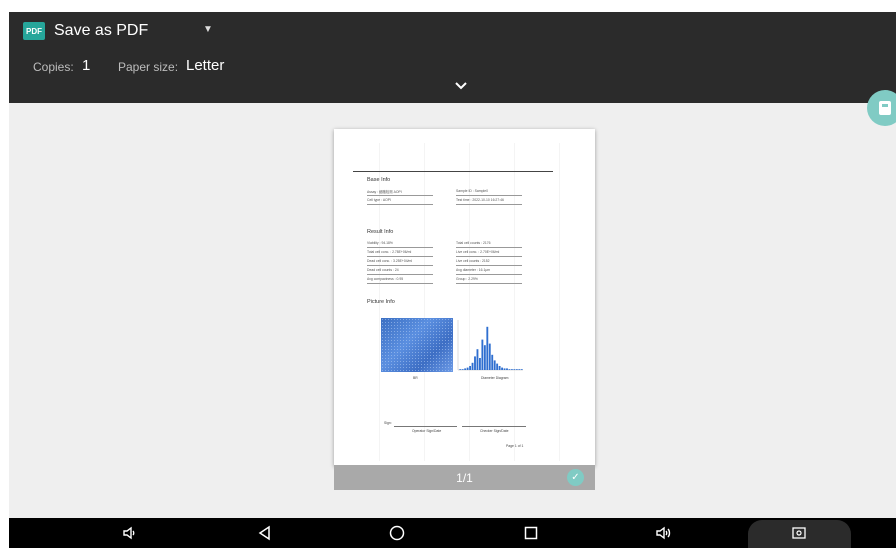  I want to click on copies-value: 1, so click(86, 65).